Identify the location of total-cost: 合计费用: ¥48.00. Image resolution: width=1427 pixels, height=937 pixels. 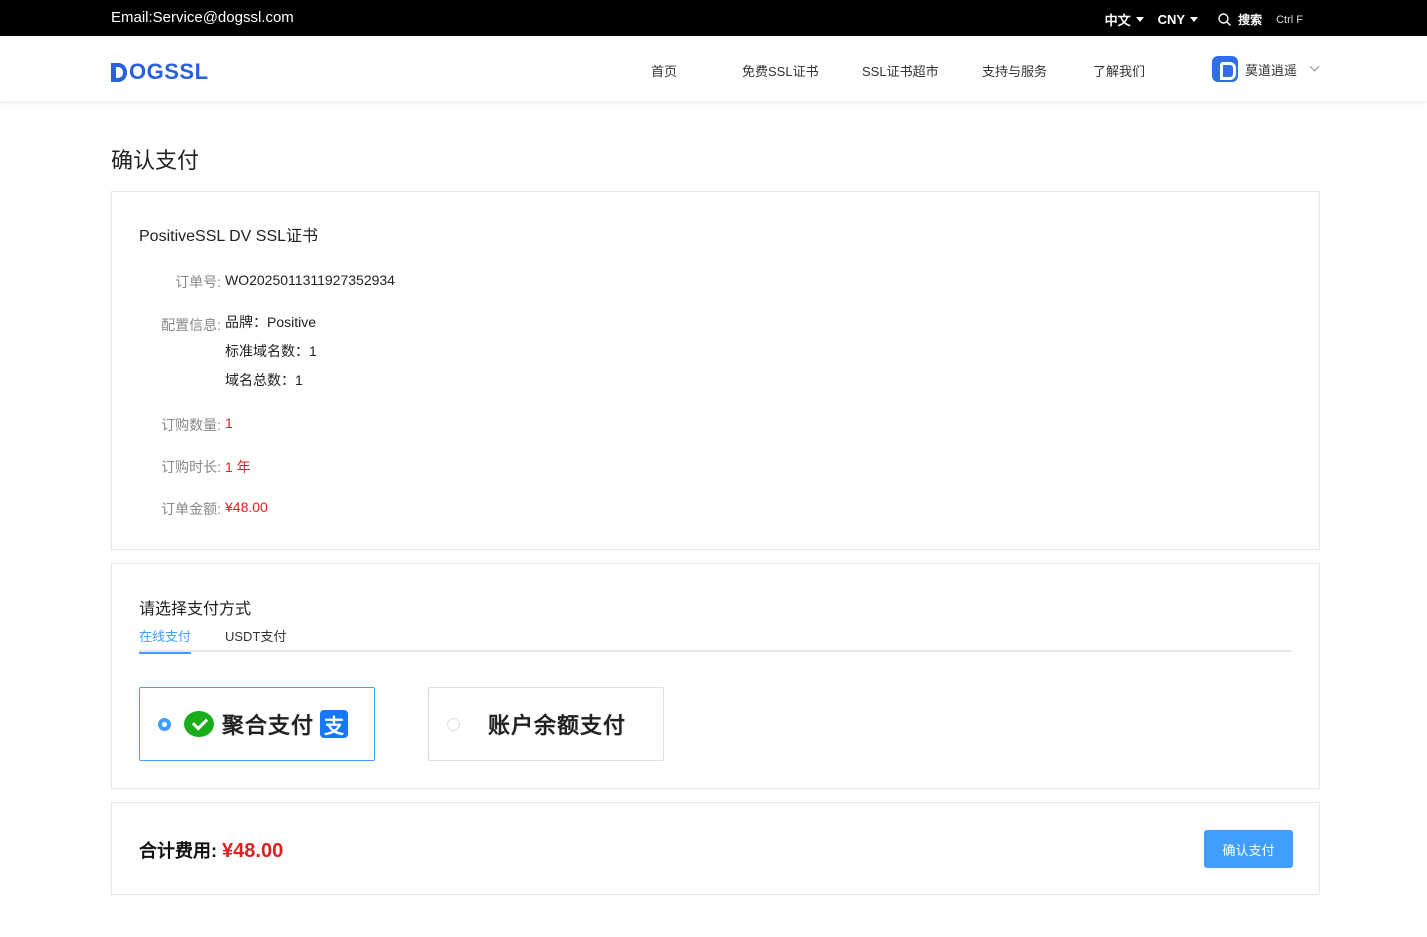
(211, 850).